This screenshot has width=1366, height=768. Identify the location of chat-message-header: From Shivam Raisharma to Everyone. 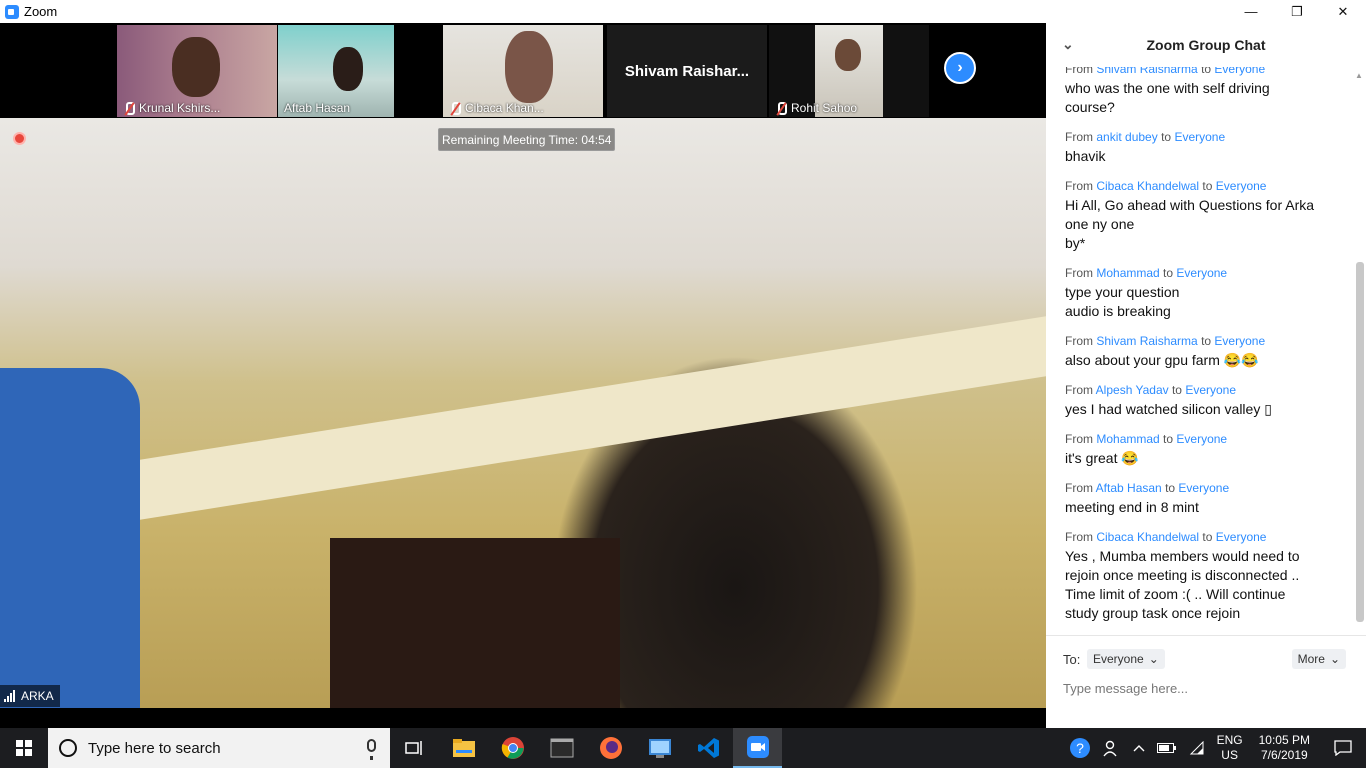
(1208, 341).